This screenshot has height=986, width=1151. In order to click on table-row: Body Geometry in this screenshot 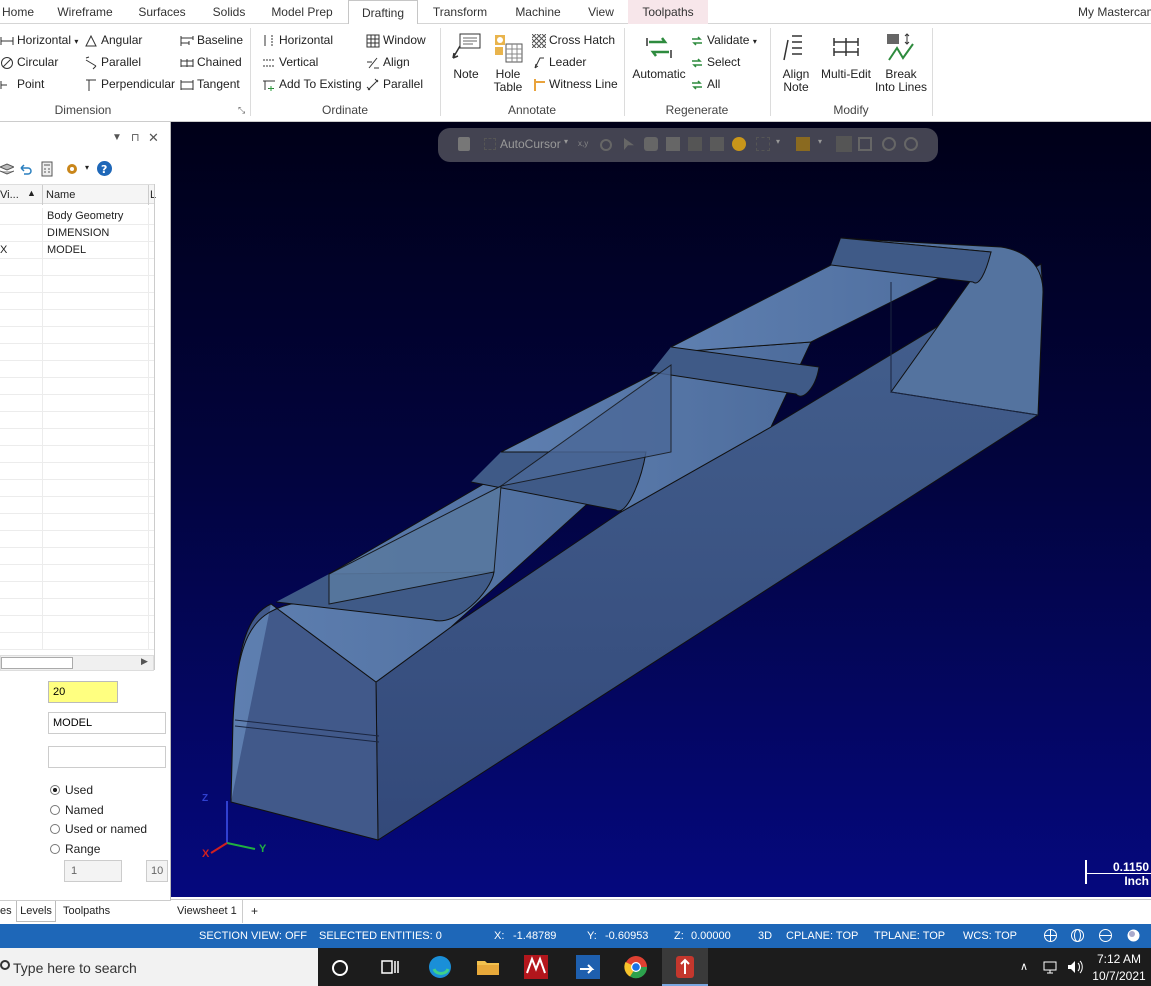, I will do `click(77, 216)`.